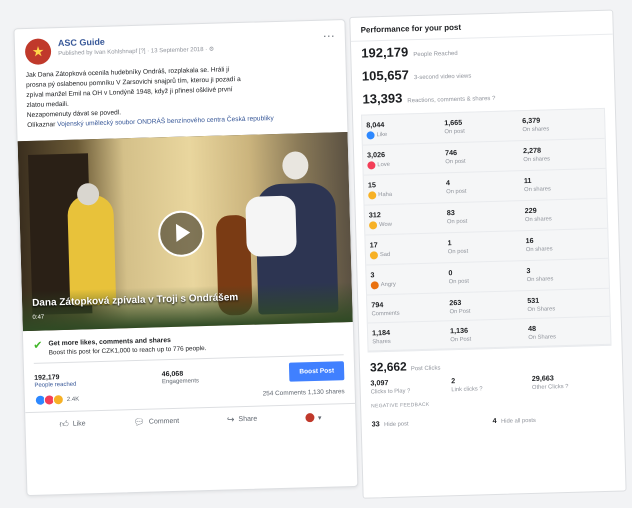 The width and height of the screenshot is (632, 508). Describe the element at coordinates (459, 330) in the screenshot. I see `breakdown-value: 1,136` at that location.